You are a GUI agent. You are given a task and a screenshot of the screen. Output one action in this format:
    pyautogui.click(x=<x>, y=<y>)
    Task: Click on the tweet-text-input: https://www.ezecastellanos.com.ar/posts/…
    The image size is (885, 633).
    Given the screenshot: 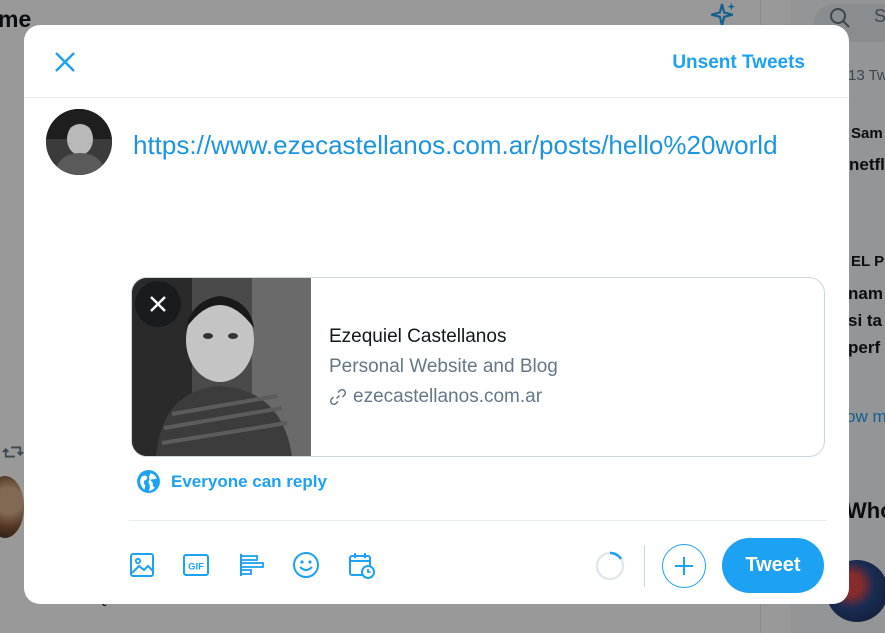 What is the action you would take?
    pyautogui.click(x=455, y=145)
    